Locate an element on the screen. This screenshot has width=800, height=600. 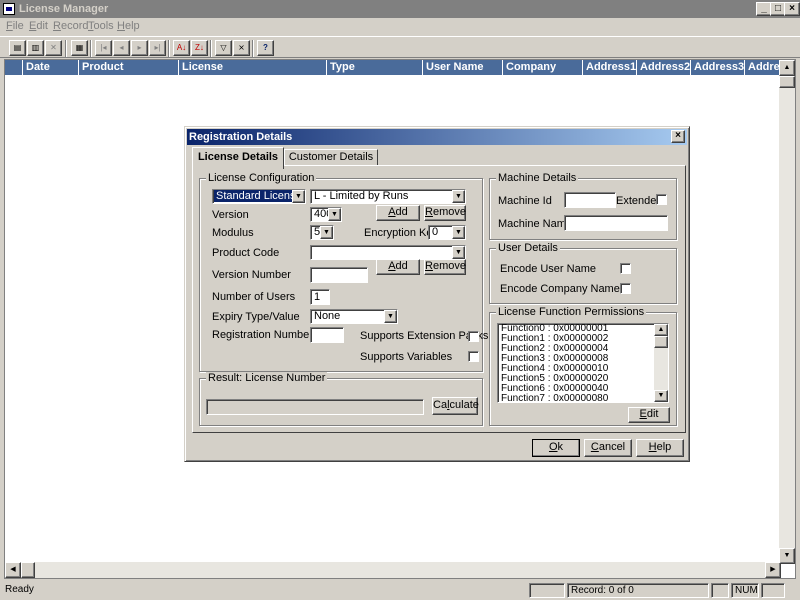
menu-record: Record is located at coordinates (70, 26).